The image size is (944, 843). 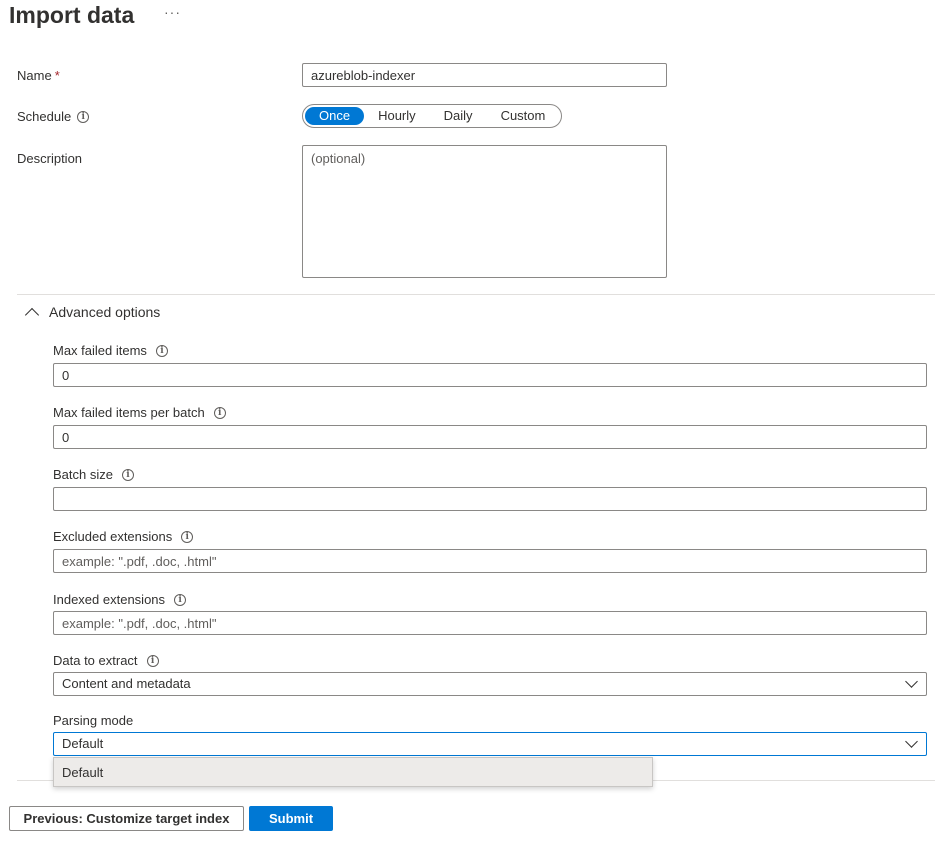 What do you see at coordinates (105, 312) in the screenshot?
I see `advanced-options-label: Advanced options` at bounding box center [105, 312].